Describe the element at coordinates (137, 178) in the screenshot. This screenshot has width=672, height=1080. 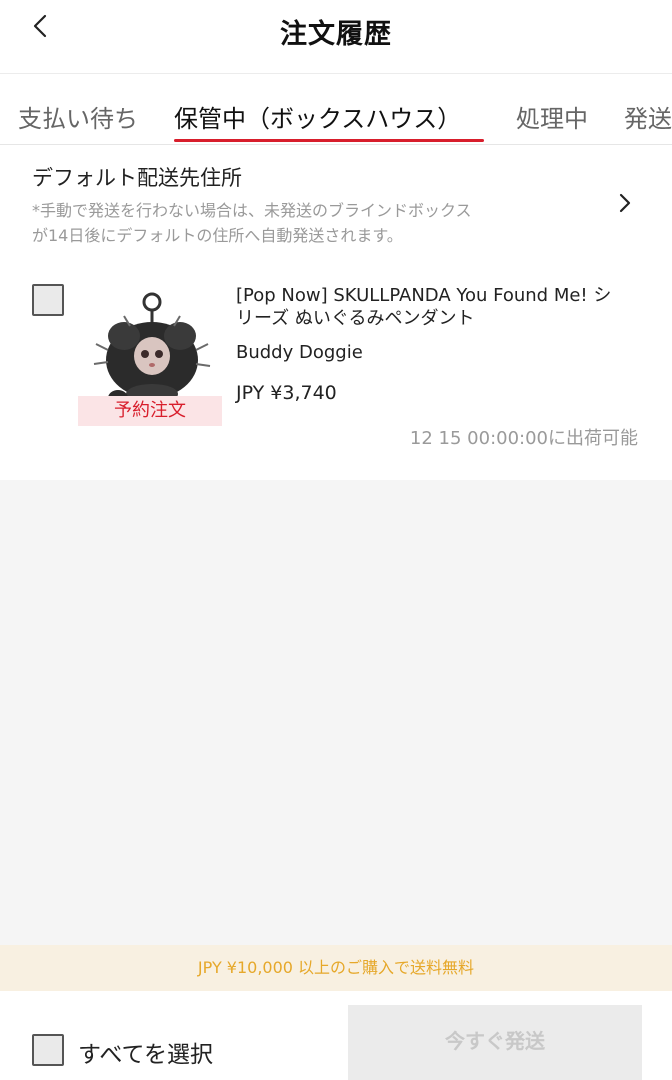
I see `address-title: デフォルト配送先住所` at that location.